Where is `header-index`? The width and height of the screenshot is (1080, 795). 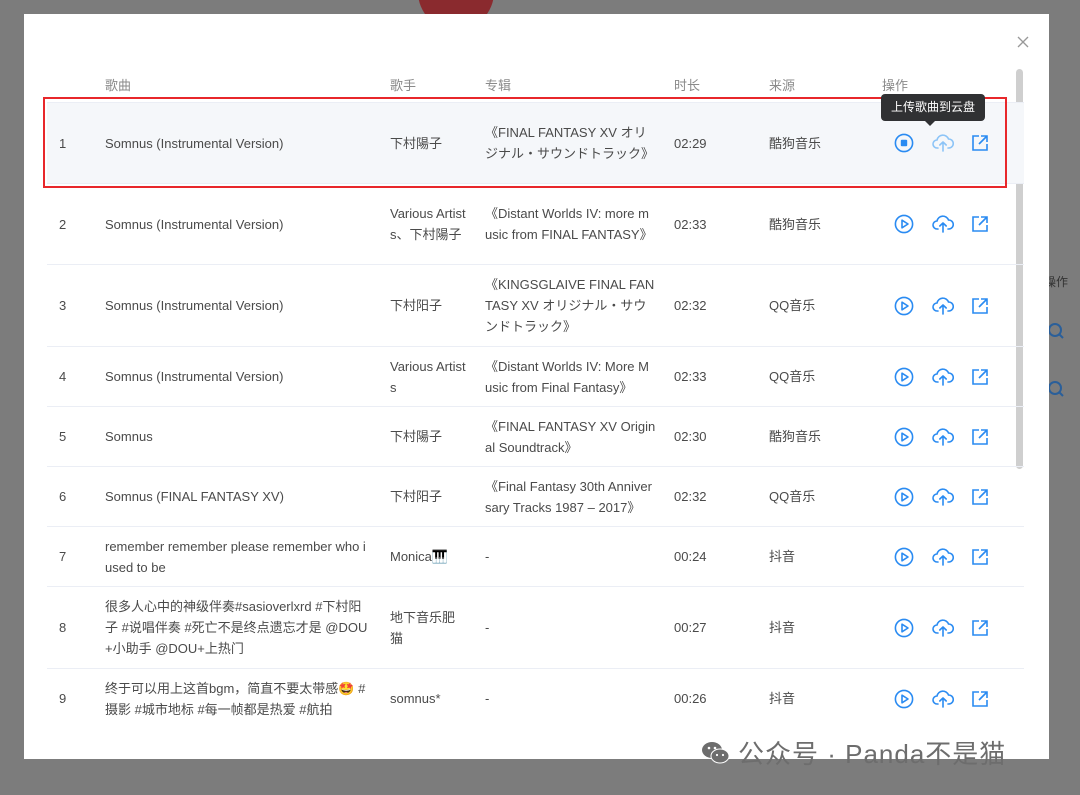
header-index is located at coordinates (76, 84).